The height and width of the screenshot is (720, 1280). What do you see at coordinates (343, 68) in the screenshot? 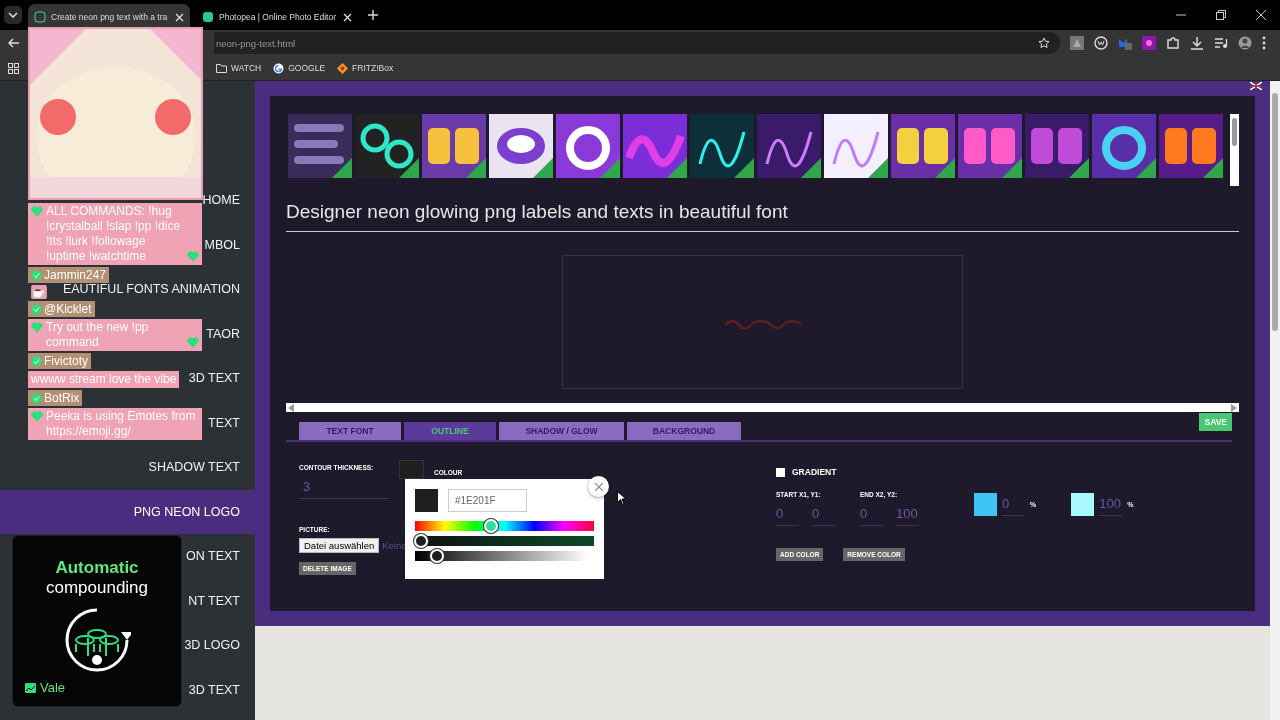
I see `diamond-icon` at bounding box center [343, 68].